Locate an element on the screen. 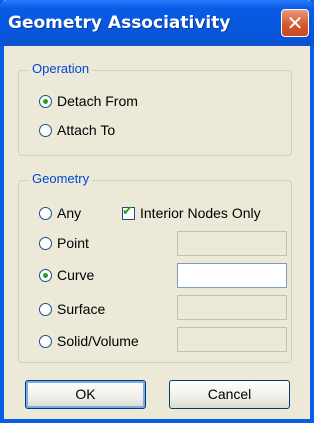 Image resolution: width=320 pixels, height=423 pixels. radio-detach-from: Detach From is located at coordinates (88, 101).